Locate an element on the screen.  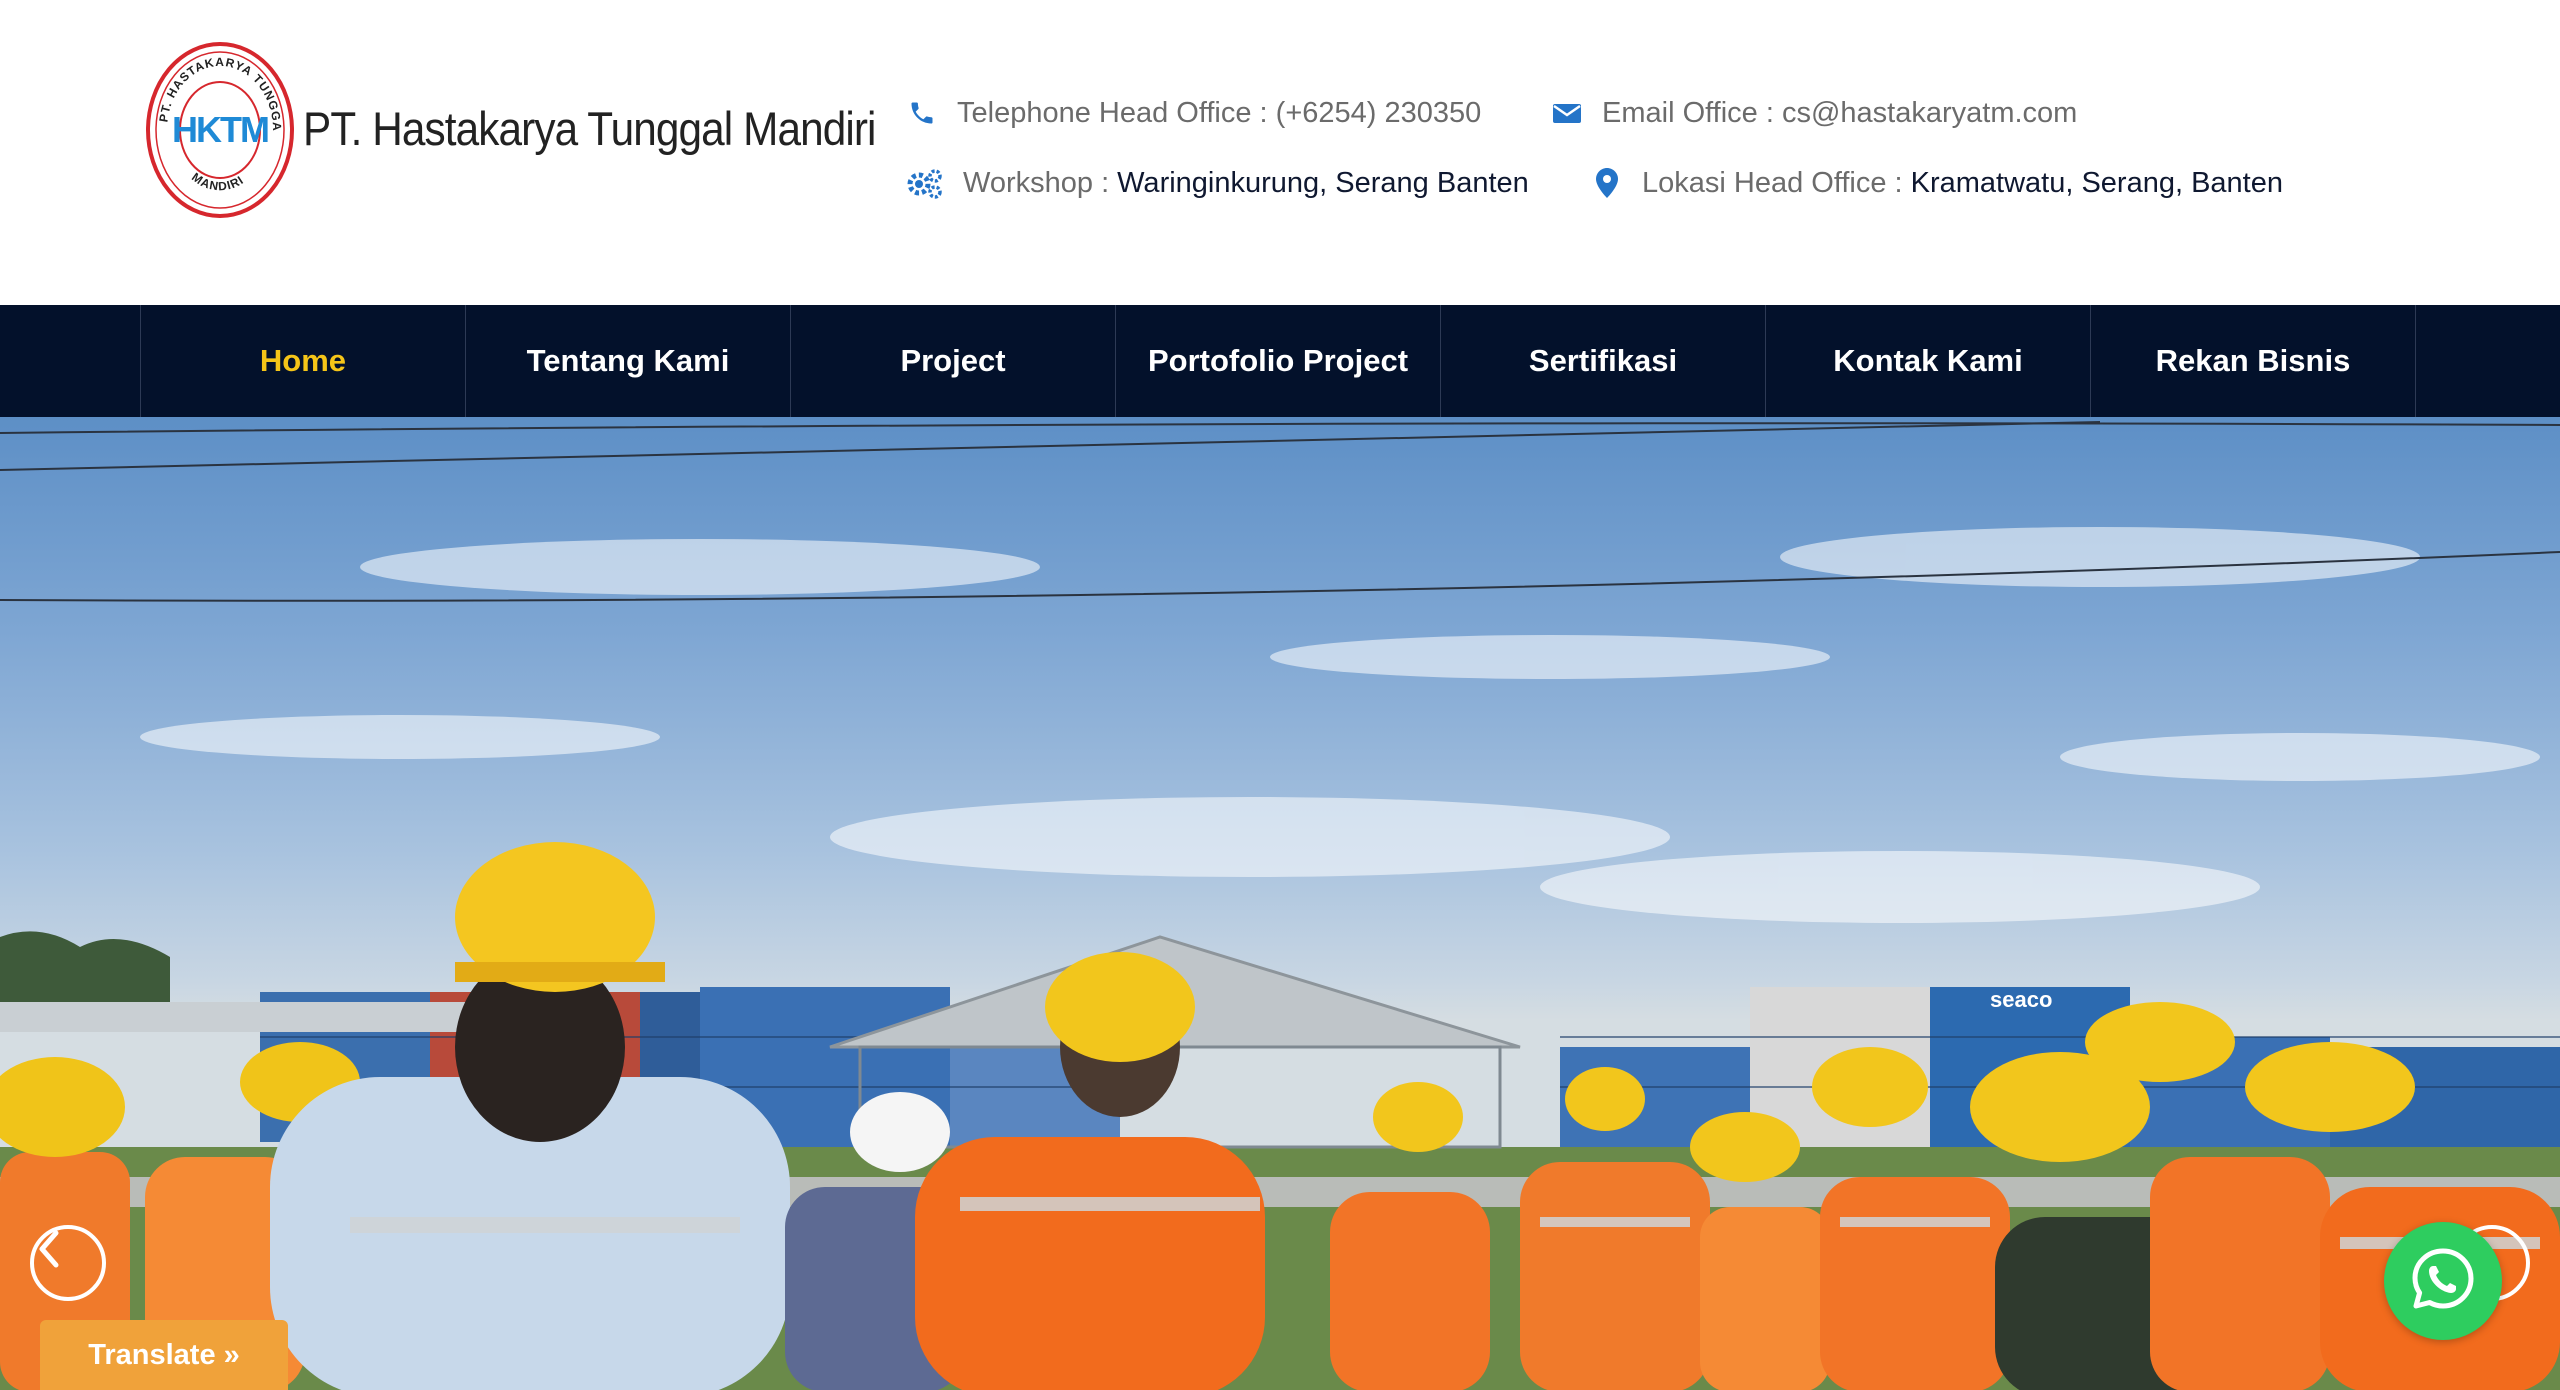
nav-item-sertifikasi: Sertifikasi is located at coordinates (1603, 361).